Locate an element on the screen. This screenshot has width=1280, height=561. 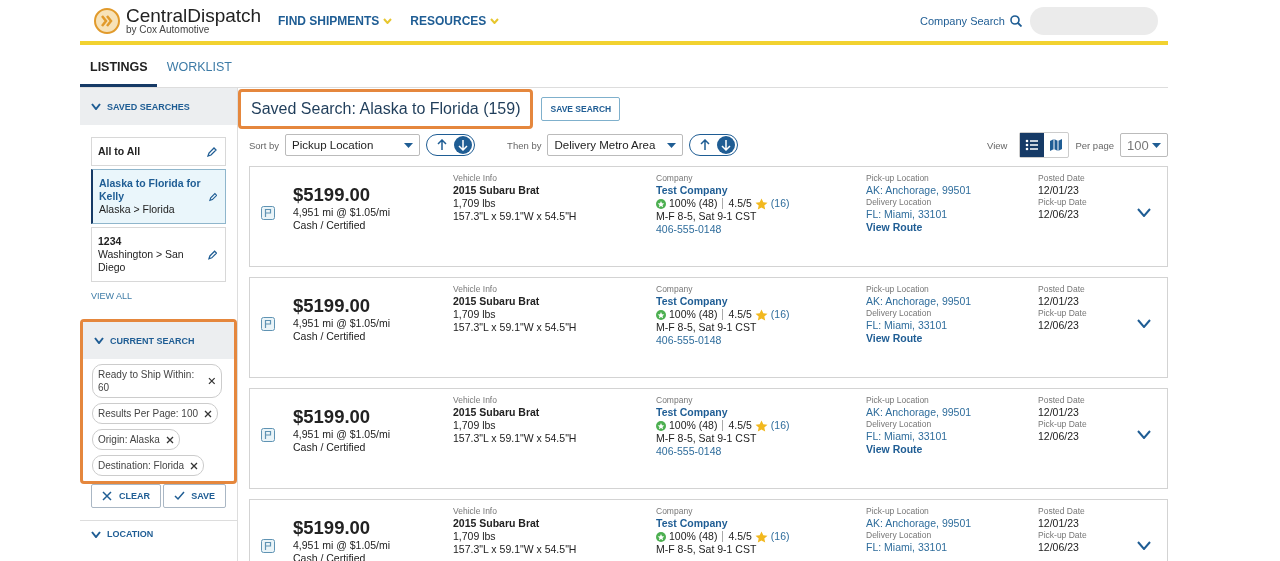
business-hours: M-F 8-5, Sat 9-1 CST is located at coordinates (707, 438).